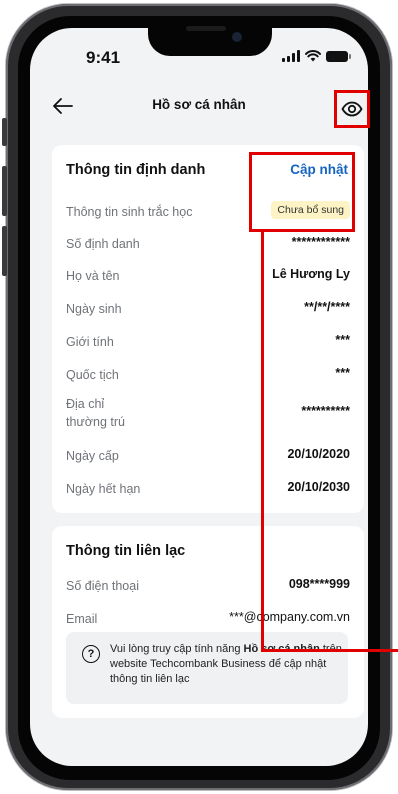 The height and width of the screenshot is (794, 398). What do you see at coordinates (311, 274) in the screenshot?
I see `full-name-value: Lê Hương Ly` at bounding box center [311, 274].